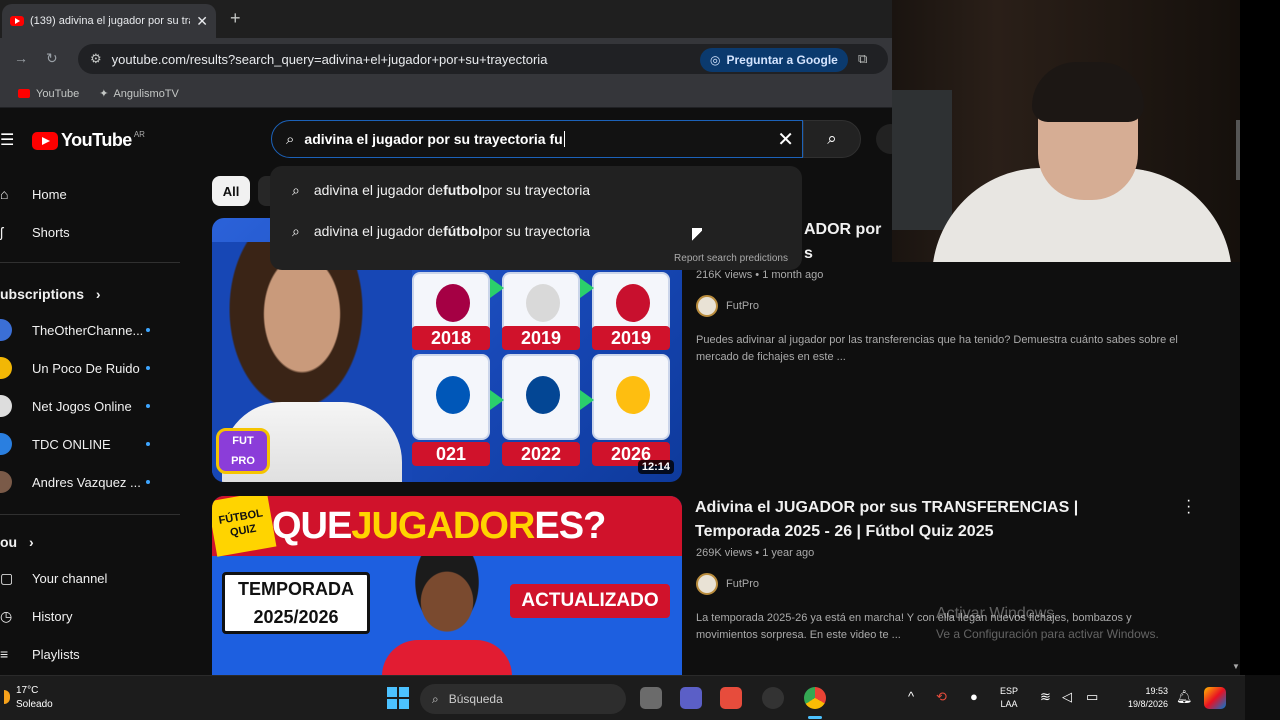 The image size is (1280, 720). I want to click on watermark-line: Activar Windows, so click(995, 613).